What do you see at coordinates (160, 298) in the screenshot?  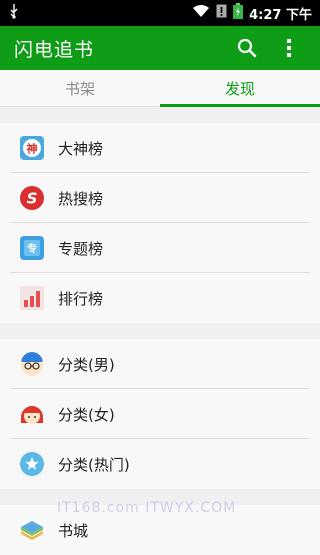 I see `list-item-ranking: 排行榜` at bounding box center [160, 298].